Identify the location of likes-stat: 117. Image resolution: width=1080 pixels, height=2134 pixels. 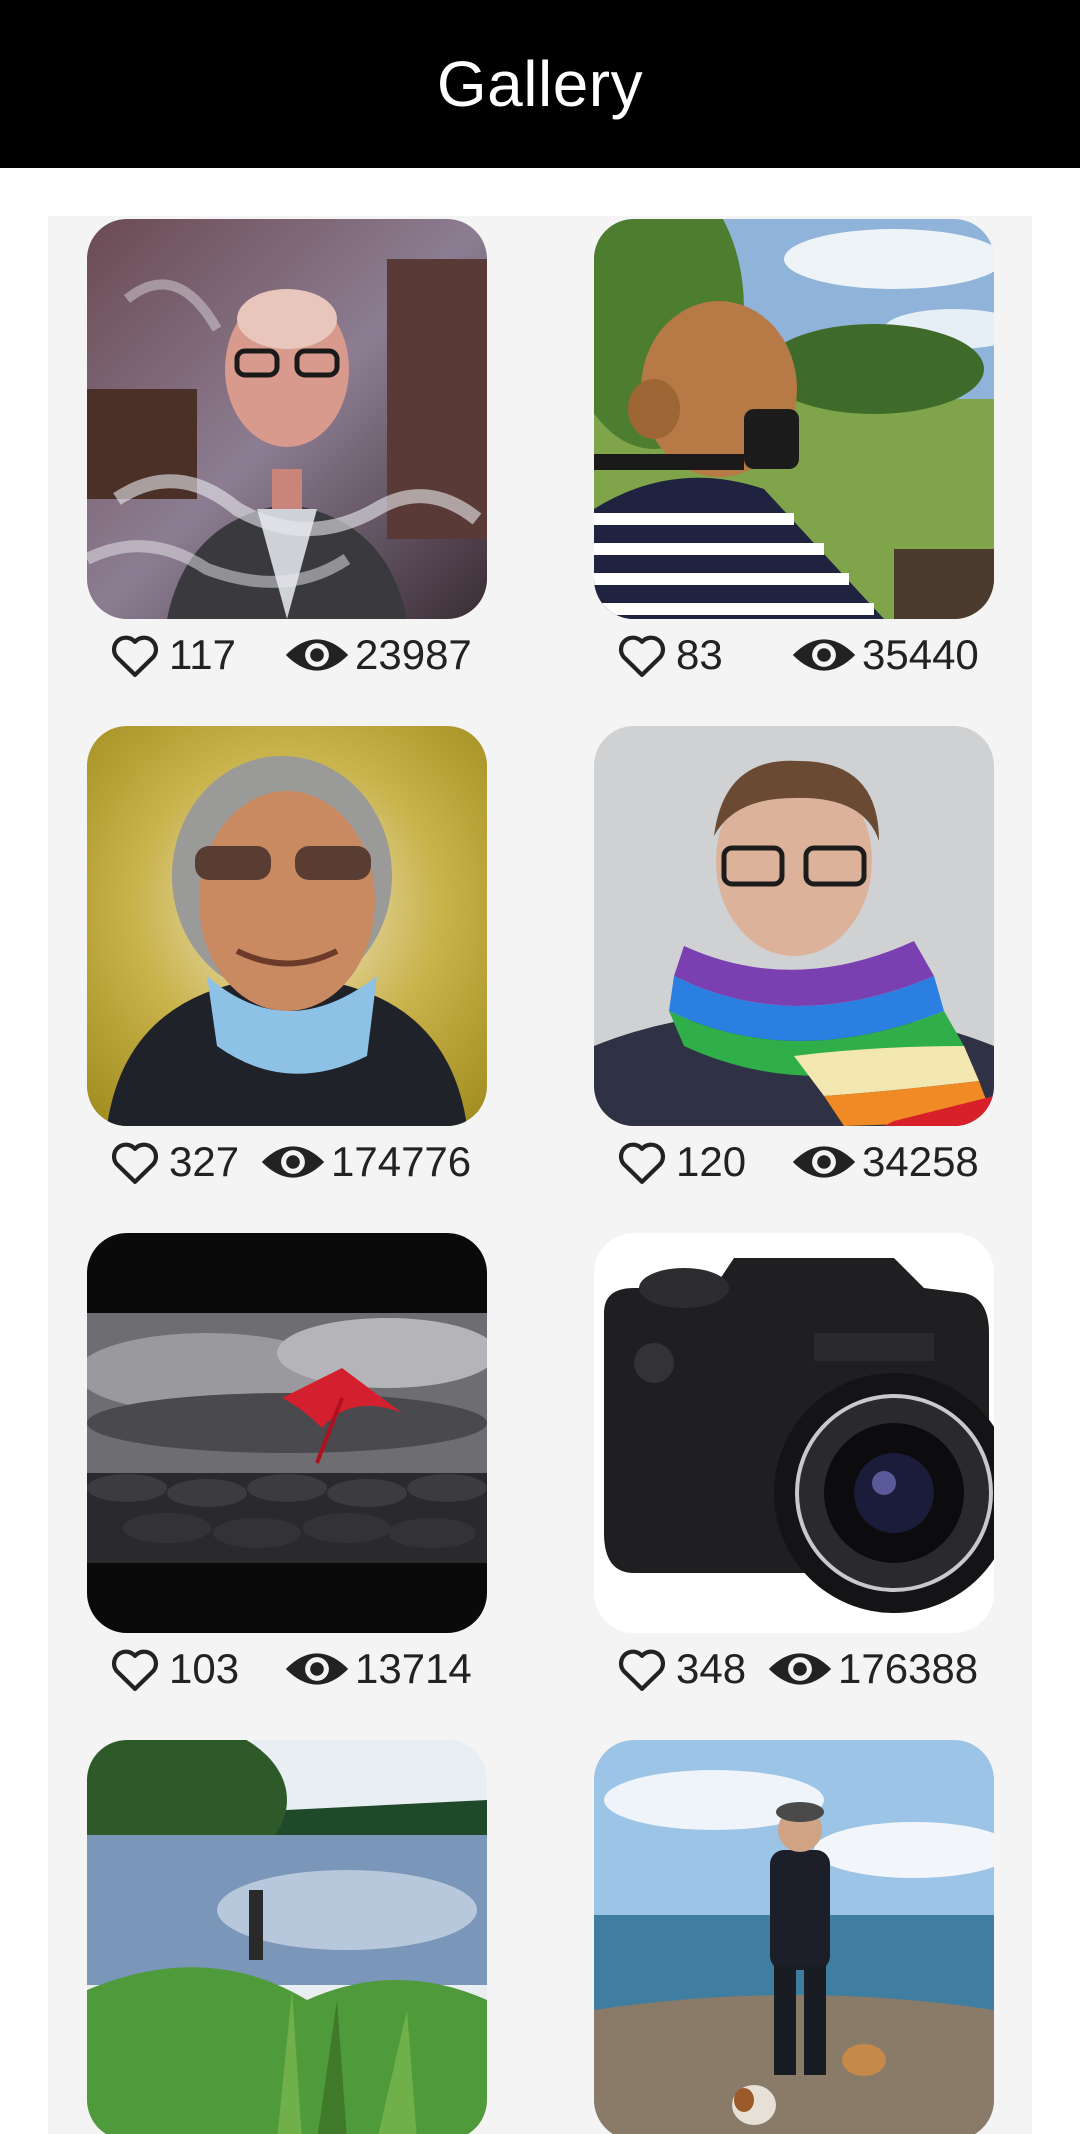
(170, 655).